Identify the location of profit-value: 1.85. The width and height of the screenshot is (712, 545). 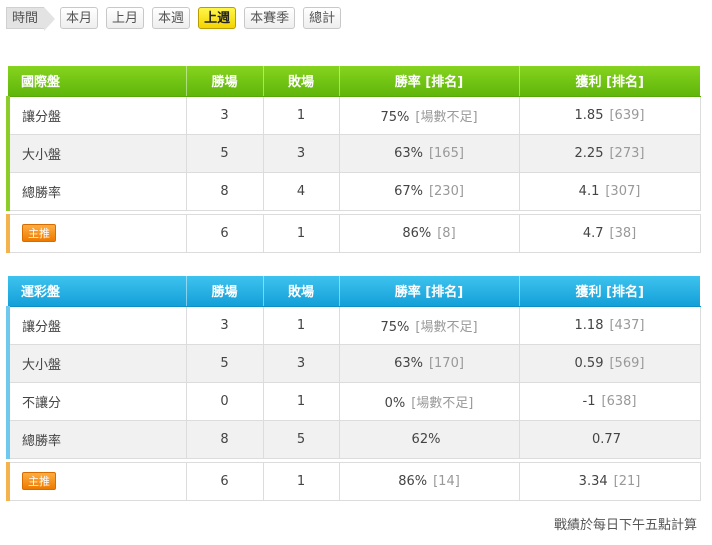
(589, 115).